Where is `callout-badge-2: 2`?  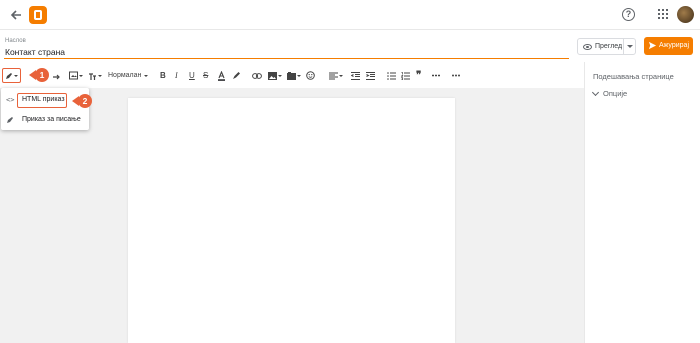
callout-badge-2: 2 is located at coordinates (85, 101).